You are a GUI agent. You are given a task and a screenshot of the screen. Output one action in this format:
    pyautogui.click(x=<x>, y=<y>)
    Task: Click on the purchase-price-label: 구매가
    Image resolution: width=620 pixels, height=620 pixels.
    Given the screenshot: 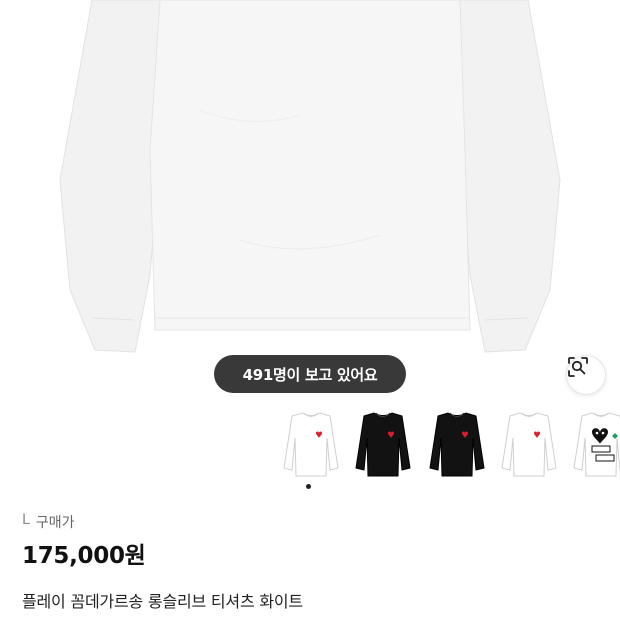 What is the action you would take?
    pyautogui.click(x=55, y=523)
    